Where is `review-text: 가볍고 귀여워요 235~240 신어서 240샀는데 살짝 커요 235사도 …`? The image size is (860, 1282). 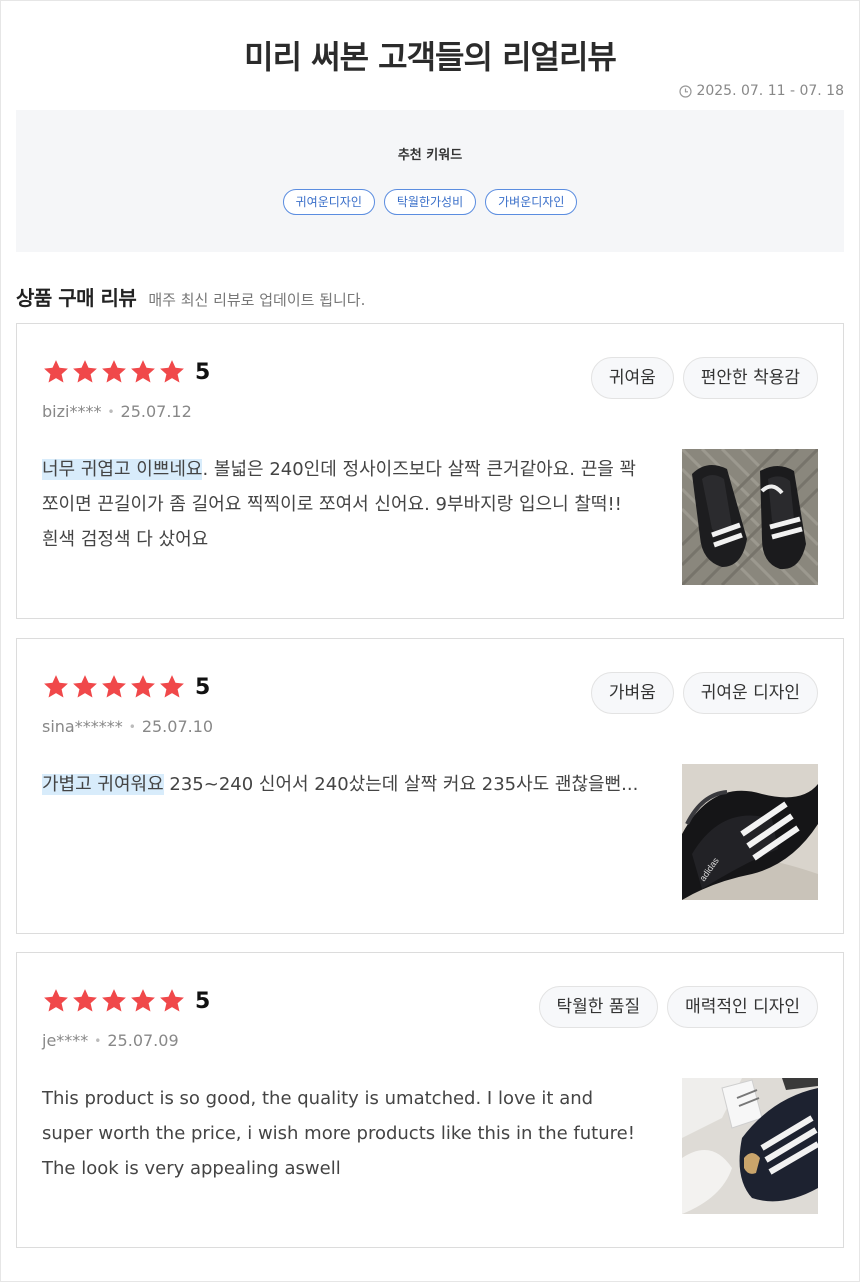
review-text: 가볍고 귀여워요 235~240 신어서 240샀는데 살짝 커요 235사도 … is located at coordinates (342, 784).